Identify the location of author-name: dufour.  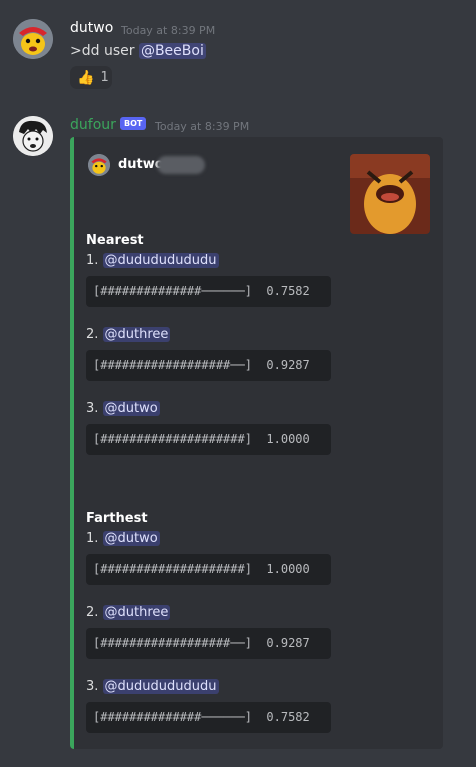
(93, 125).